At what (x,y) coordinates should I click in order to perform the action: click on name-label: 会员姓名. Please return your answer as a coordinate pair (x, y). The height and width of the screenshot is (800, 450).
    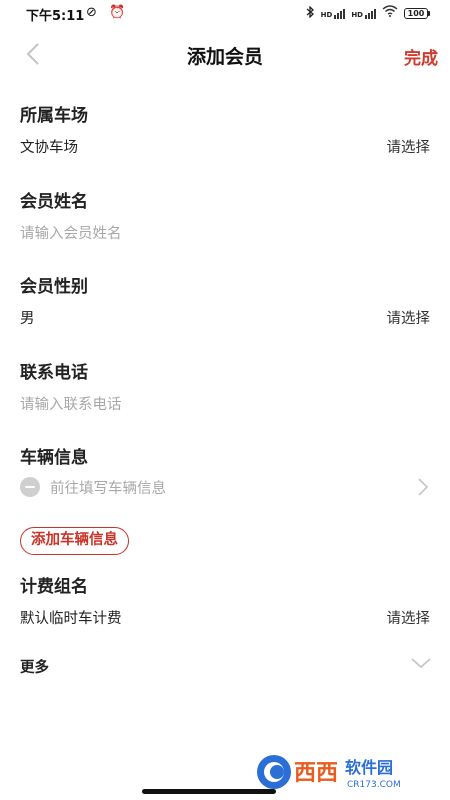
    Looking at the image, I should click on (54, 202).